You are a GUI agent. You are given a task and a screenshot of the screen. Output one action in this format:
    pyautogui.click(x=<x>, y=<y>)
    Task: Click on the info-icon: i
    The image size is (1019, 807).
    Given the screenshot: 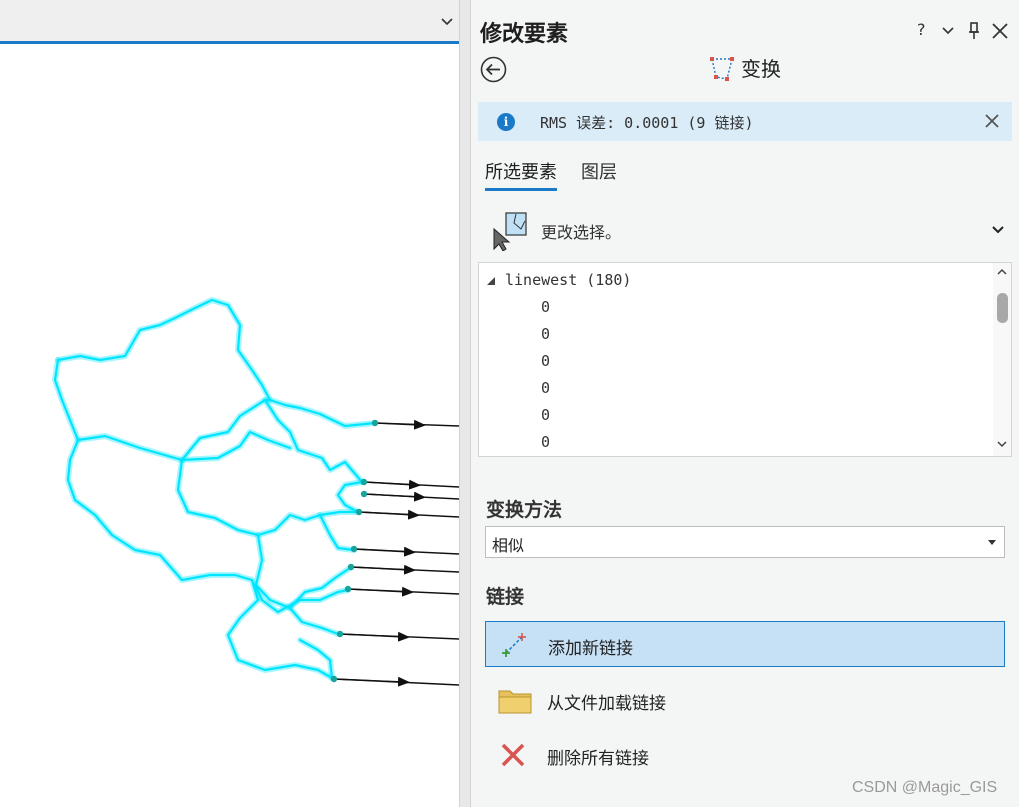 What is the action you would take?
    pyautogui.click(x=506, y=122)
    